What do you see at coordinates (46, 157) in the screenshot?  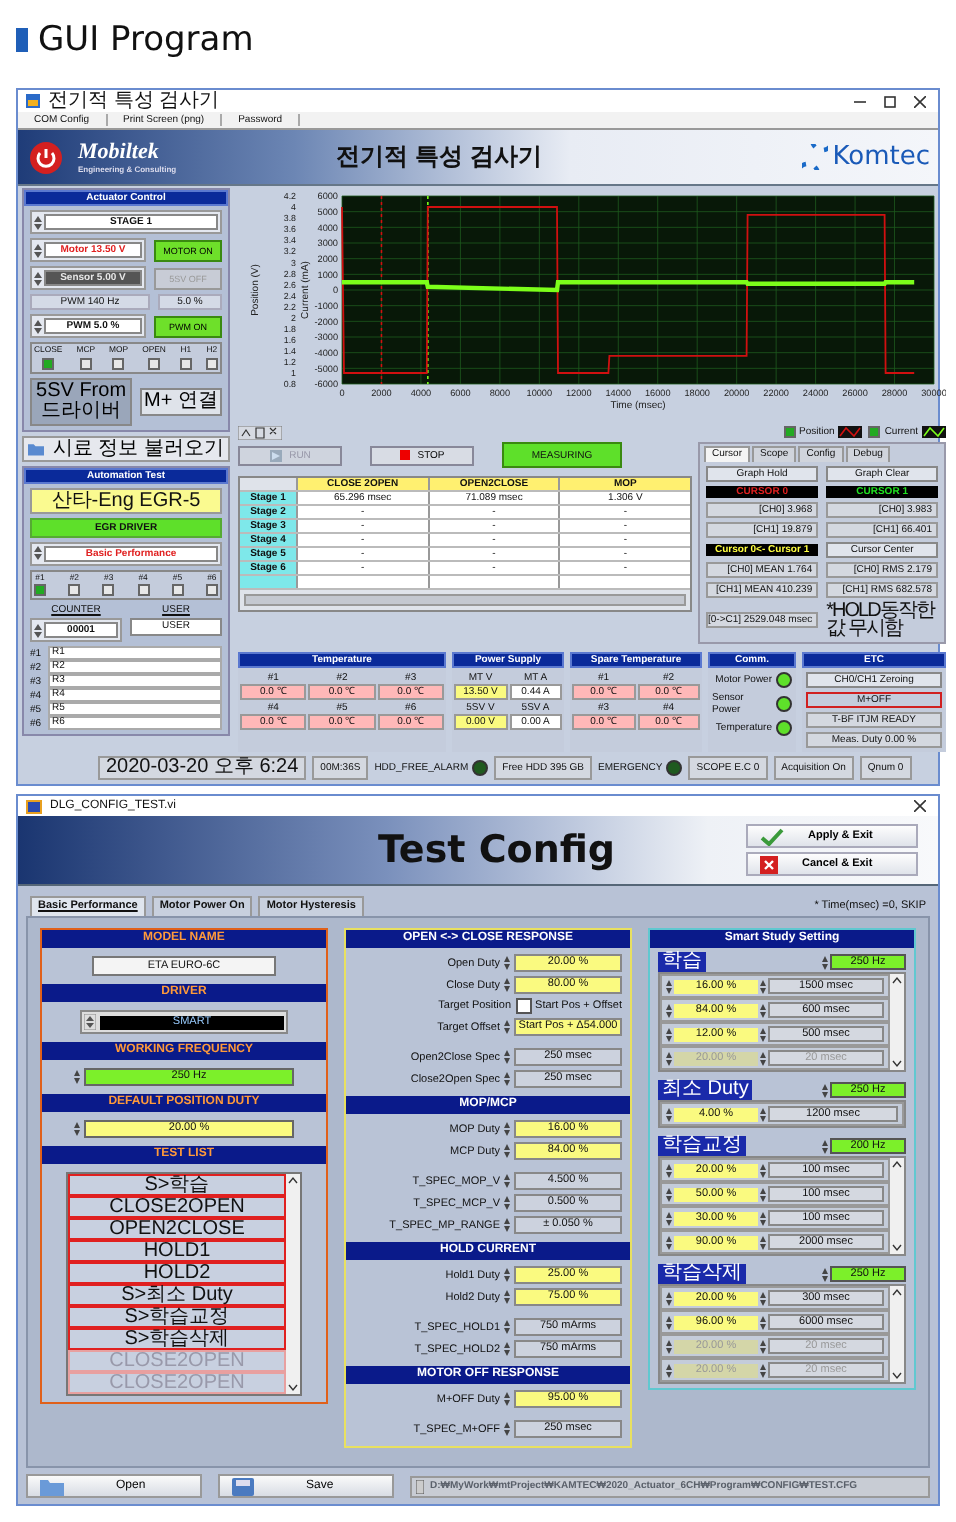 I see `power-icon` at bounding box center [46, 157].